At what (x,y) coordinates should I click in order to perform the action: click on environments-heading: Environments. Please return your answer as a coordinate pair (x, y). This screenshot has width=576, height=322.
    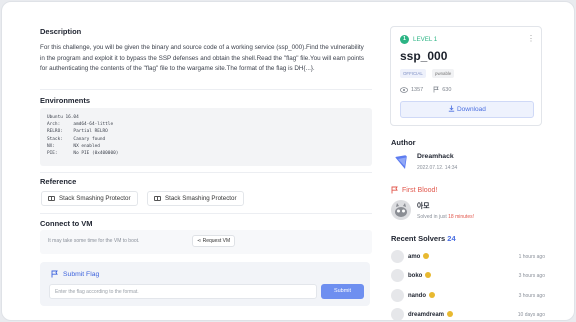
    Looking at the image, I should click on (65, 100).